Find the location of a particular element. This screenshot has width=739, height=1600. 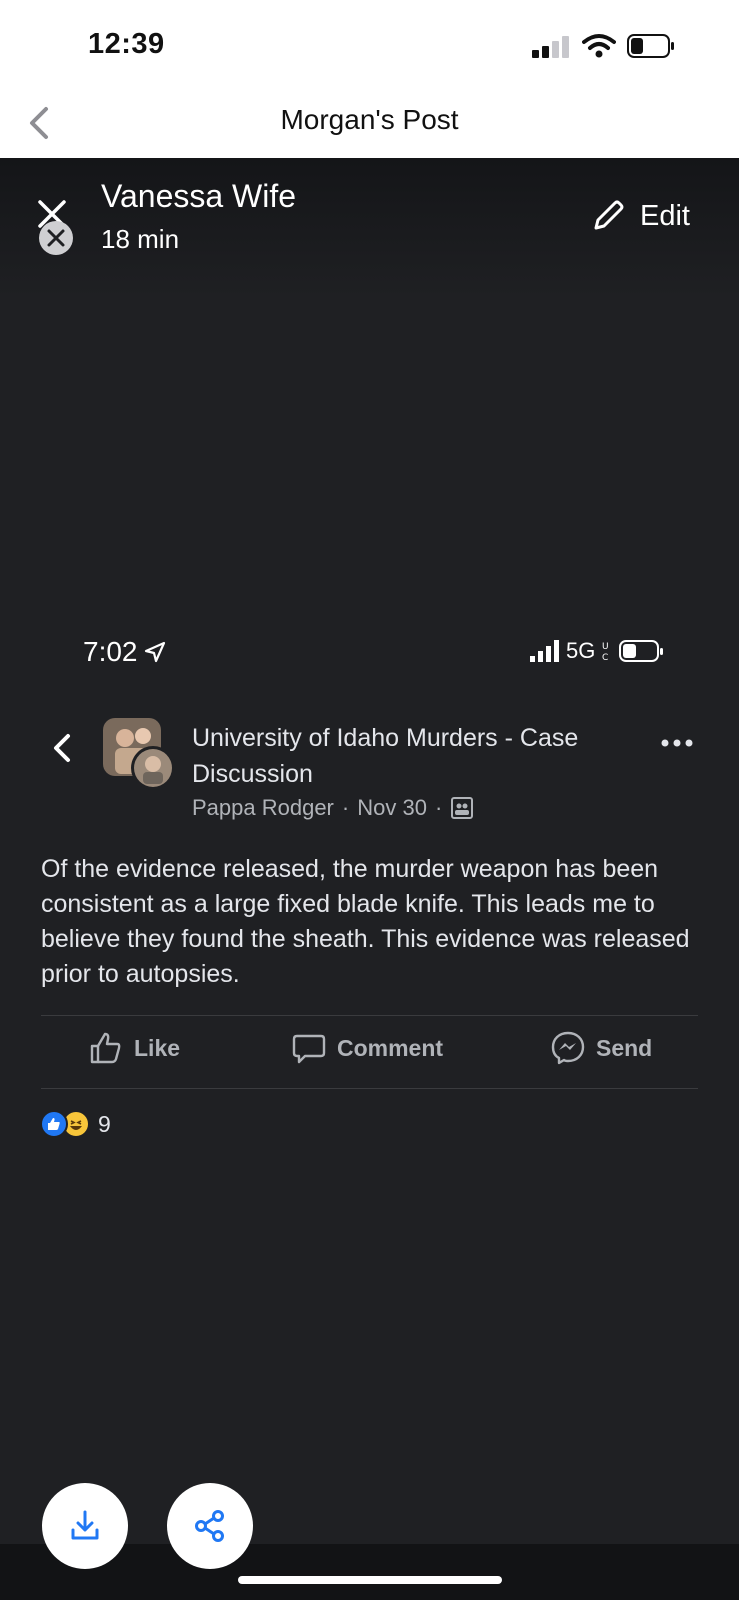

post-back-icon is located at coordinates (61, 748).